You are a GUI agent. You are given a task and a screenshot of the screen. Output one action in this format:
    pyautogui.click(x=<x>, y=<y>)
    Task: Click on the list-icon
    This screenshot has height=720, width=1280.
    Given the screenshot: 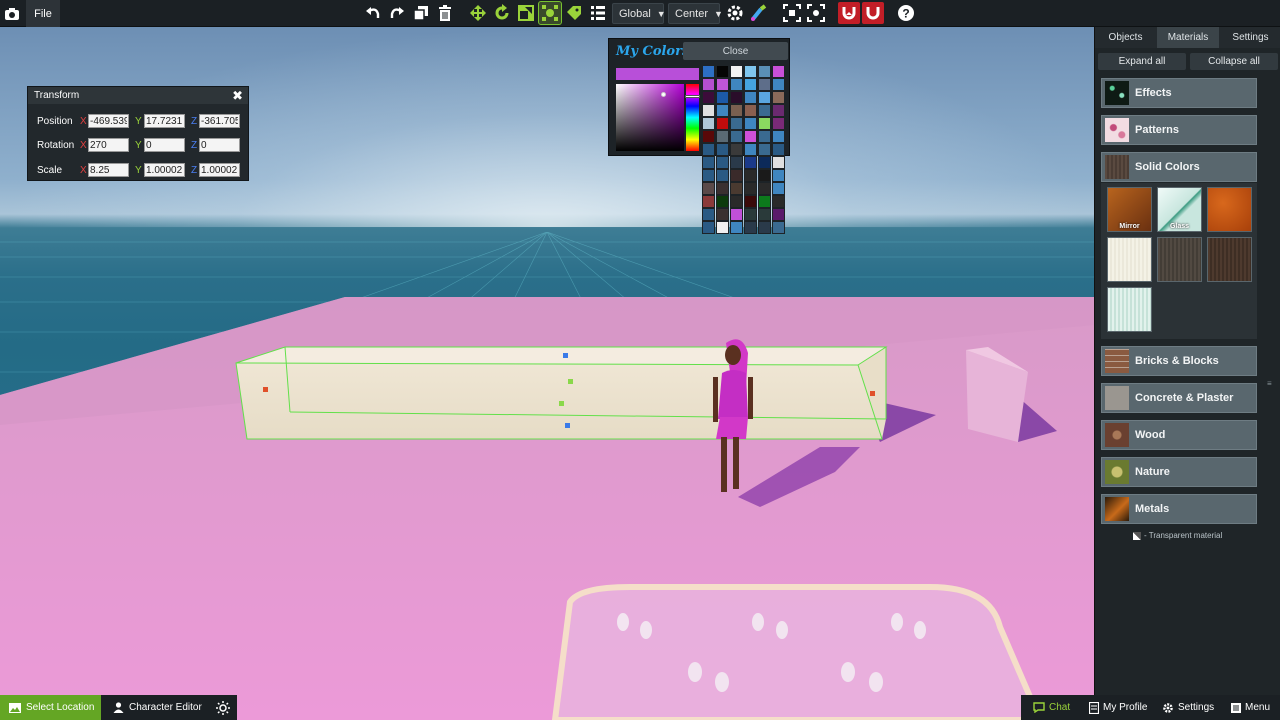 What is the action you would take?
    pyautogui.click(x=598, y=13)
    